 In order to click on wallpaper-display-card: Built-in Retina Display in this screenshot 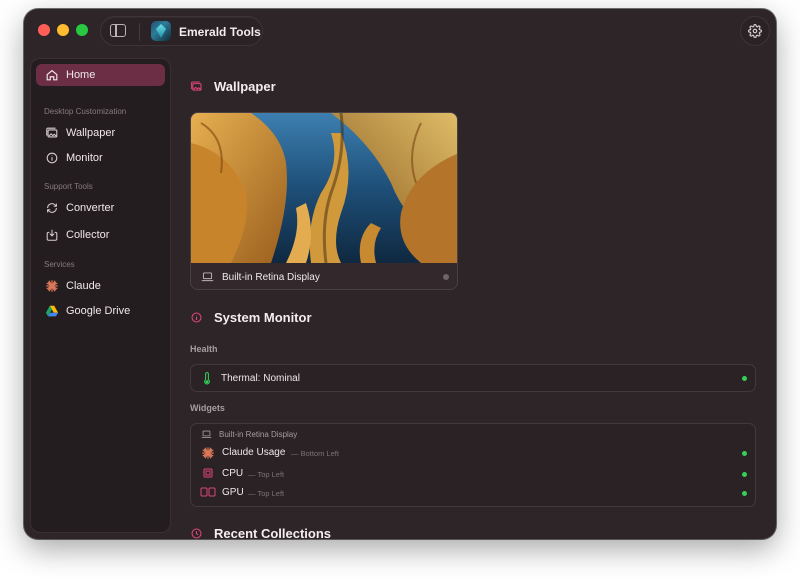, I will do `click(324, 201)`.